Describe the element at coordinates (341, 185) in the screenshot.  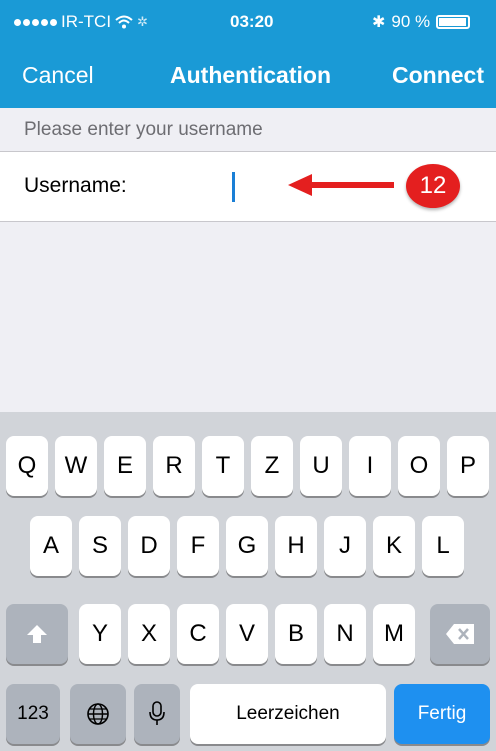
I see `annotation-arrow-icon` at that location.